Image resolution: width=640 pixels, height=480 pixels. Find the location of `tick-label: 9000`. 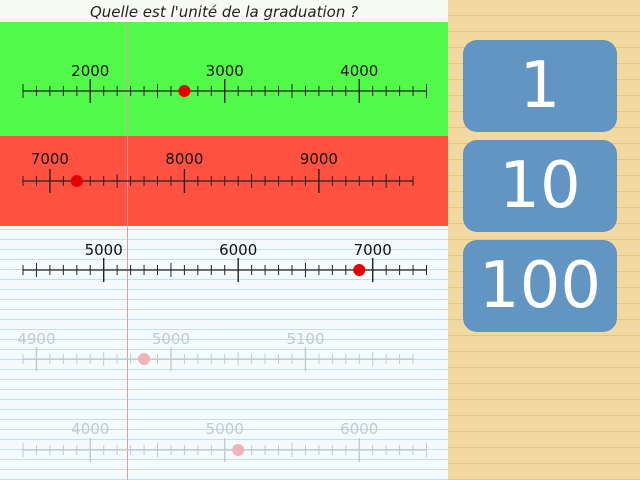

tick-label: 9000 is located at coordinates (319, 159).